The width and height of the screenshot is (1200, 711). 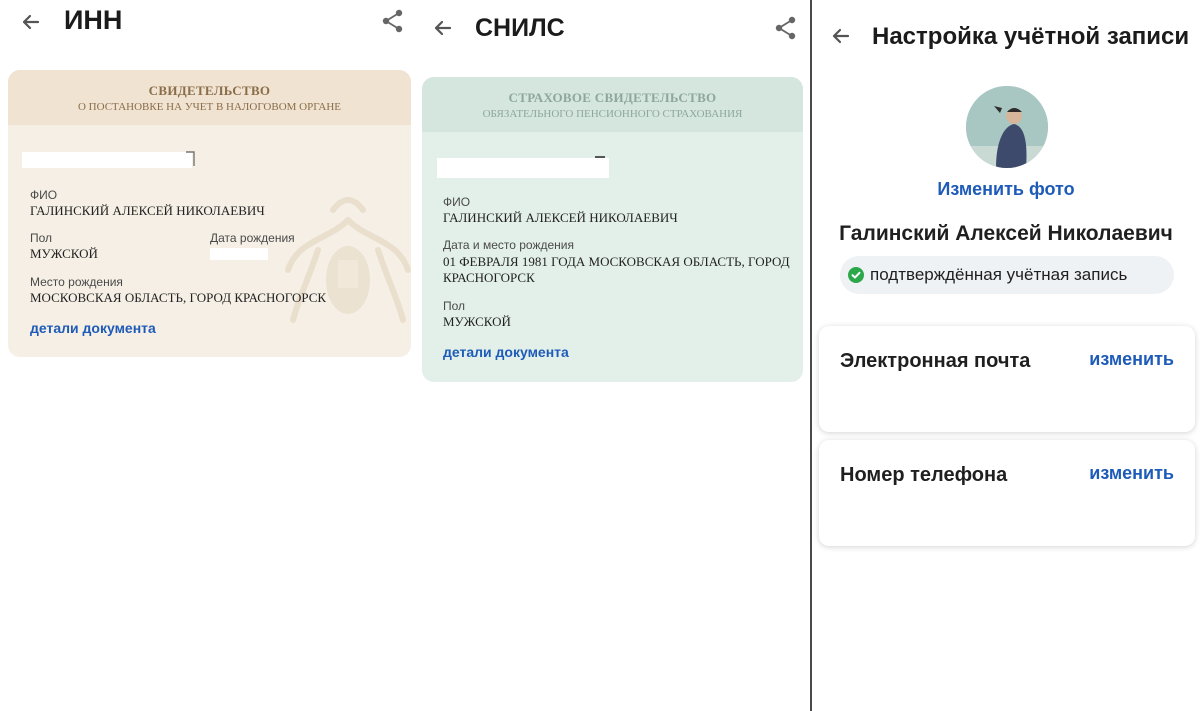 I want to click on redacted-birthdate, so click(x=239, y=254).